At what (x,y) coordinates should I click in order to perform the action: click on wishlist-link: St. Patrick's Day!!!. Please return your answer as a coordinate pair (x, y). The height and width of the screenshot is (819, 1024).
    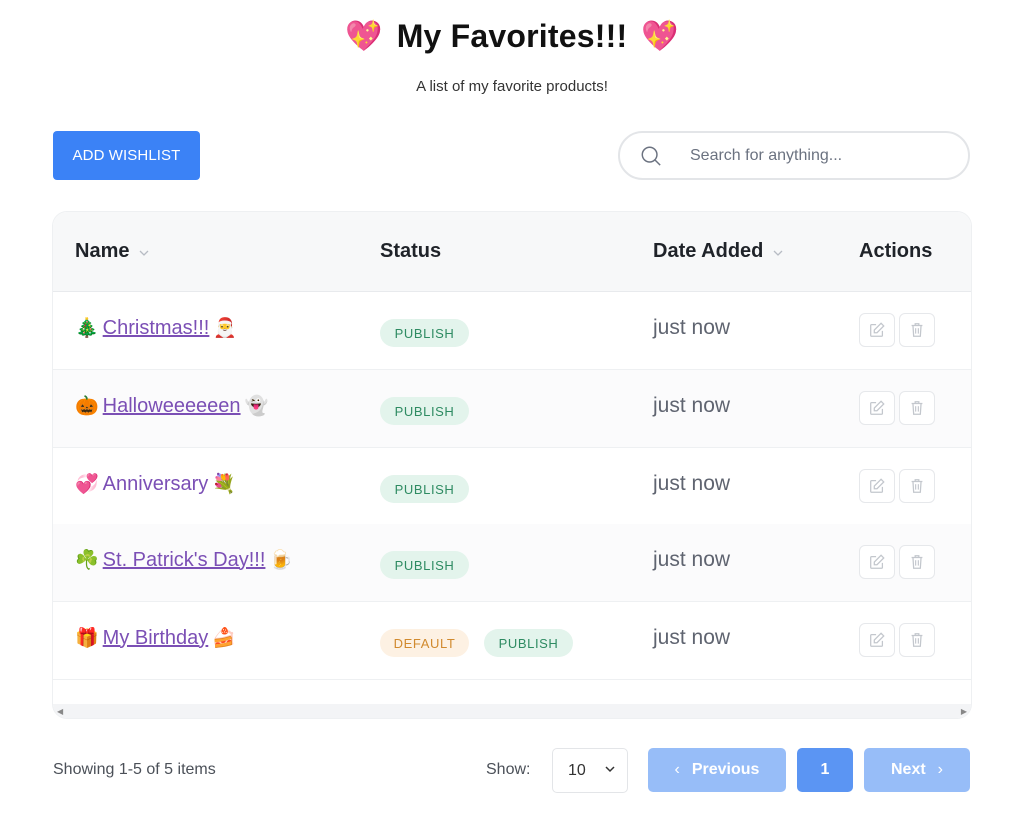
    Looking at the image, I should click on (184, 560).